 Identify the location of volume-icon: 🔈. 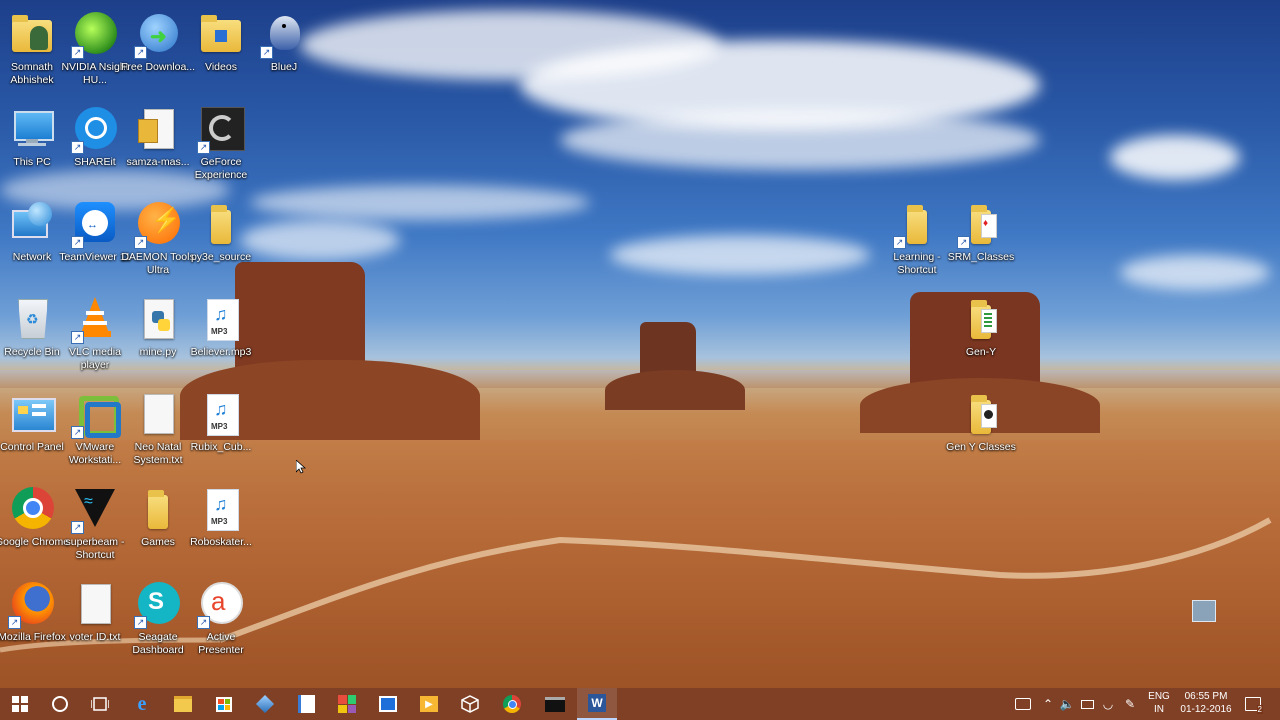
(1067, 704).